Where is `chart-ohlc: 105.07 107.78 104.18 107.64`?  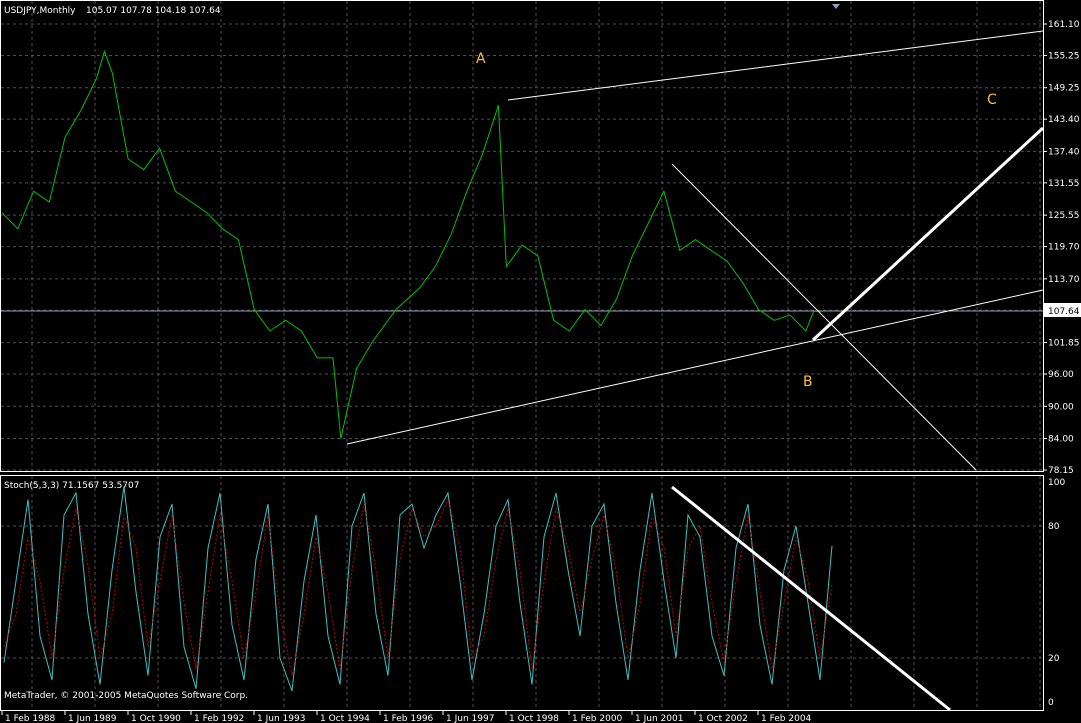
chart-ohlc: 105.07 107.78 104.18 107.64 is located at coordinates (153, 11).